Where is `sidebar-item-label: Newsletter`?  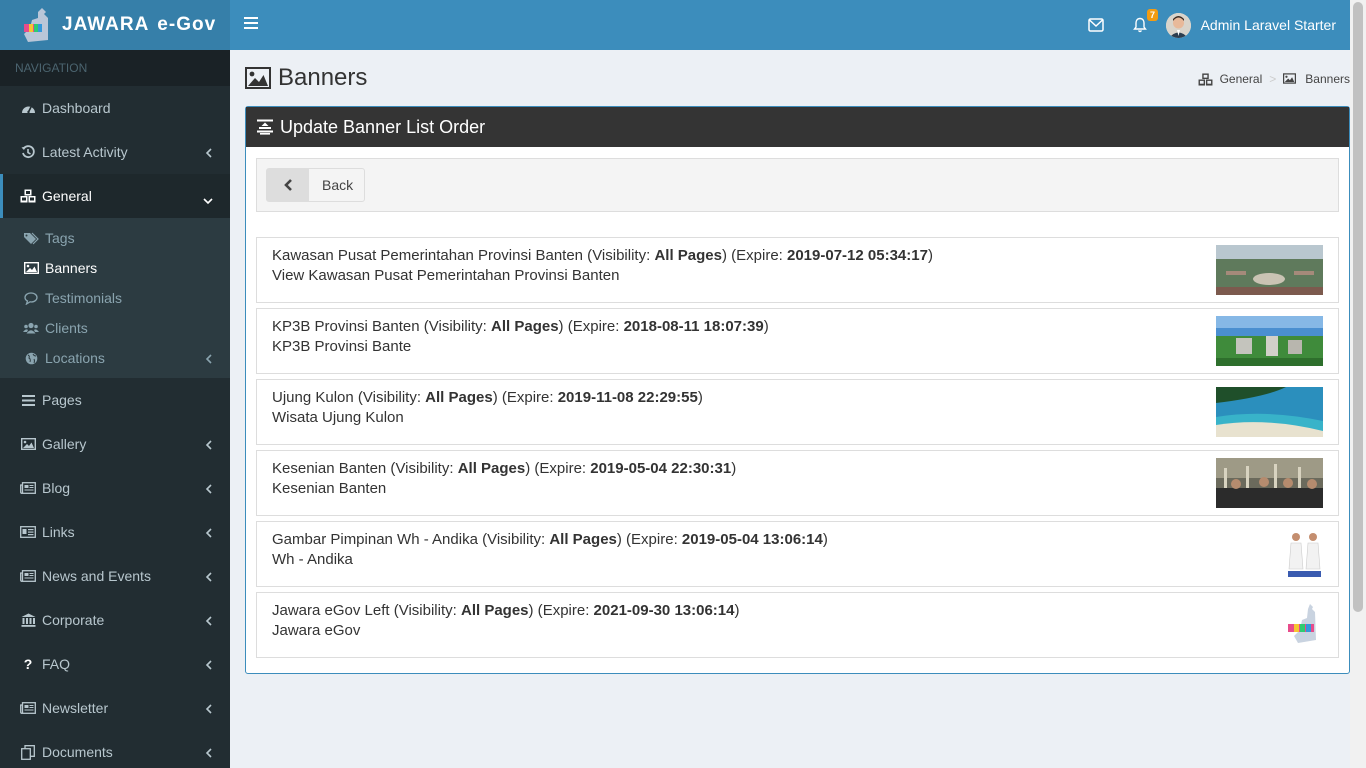 sidebar-item-label: Newsletter is located at coordinates (75, 708).